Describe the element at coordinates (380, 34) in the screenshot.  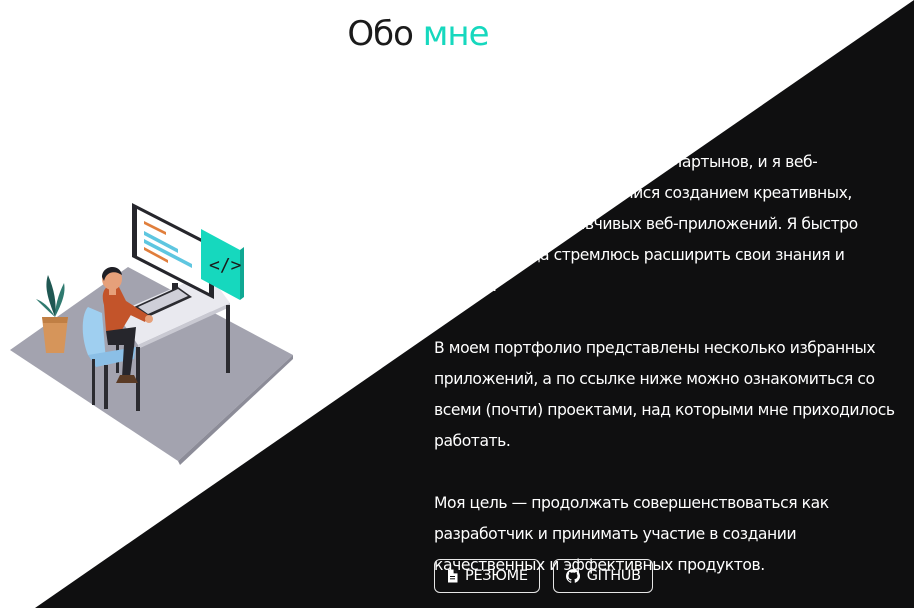
I see `title-main: Обо` at that location.